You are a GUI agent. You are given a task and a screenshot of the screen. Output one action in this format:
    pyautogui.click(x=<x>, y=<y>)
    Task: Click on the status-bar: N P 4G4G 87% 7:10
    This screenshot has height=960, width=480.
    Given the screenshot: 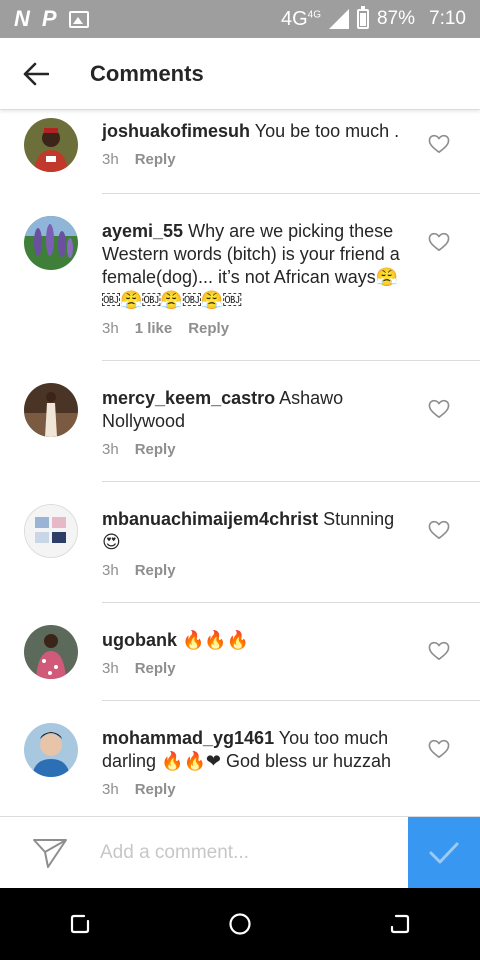 What is the action you would take?
    pyautogui.click(x=240, y=19)
    